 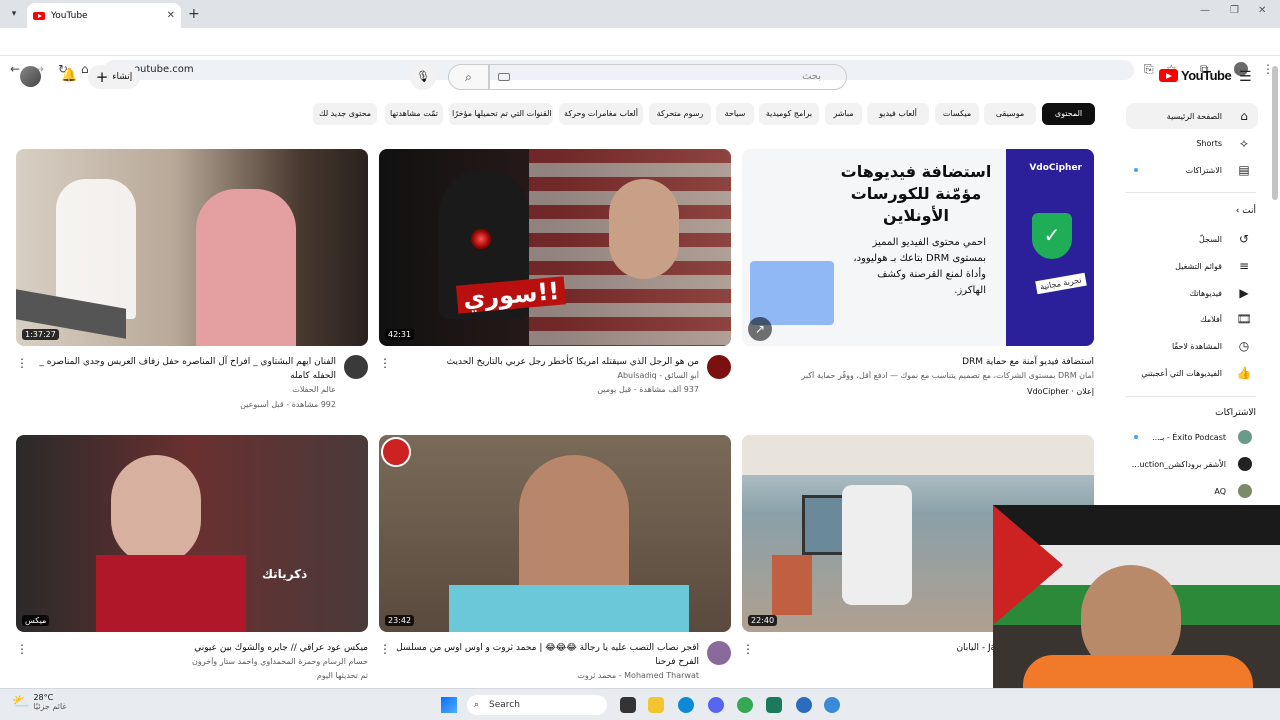 What do you see at coordinates (1275, 133) in the screenshot?
I see `page-scrollbar` at bounding box center [1275, 133].